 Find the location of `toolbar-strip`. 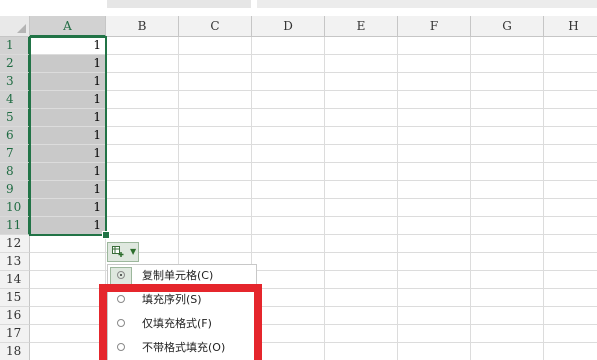

toolbar-strip is located at coordinates (298, 8).